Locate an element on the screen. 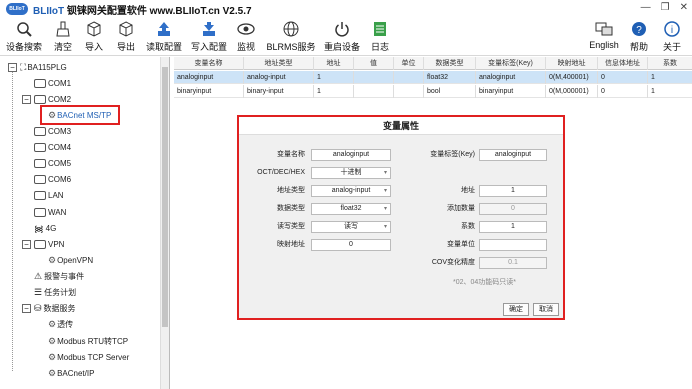 This screenshot has height=389, width=692. tree-item-com3: COM3 is located at coordinates (52, 131).